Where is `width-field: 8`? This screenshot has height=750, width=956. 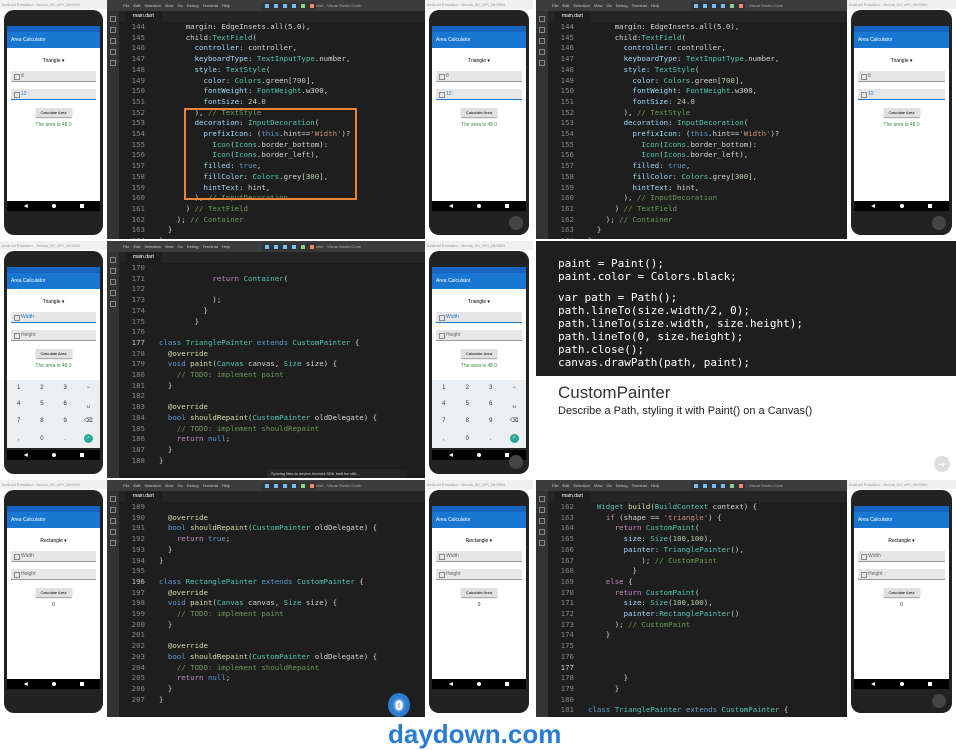 width-field: 8 is located at coordinates (479, 76).